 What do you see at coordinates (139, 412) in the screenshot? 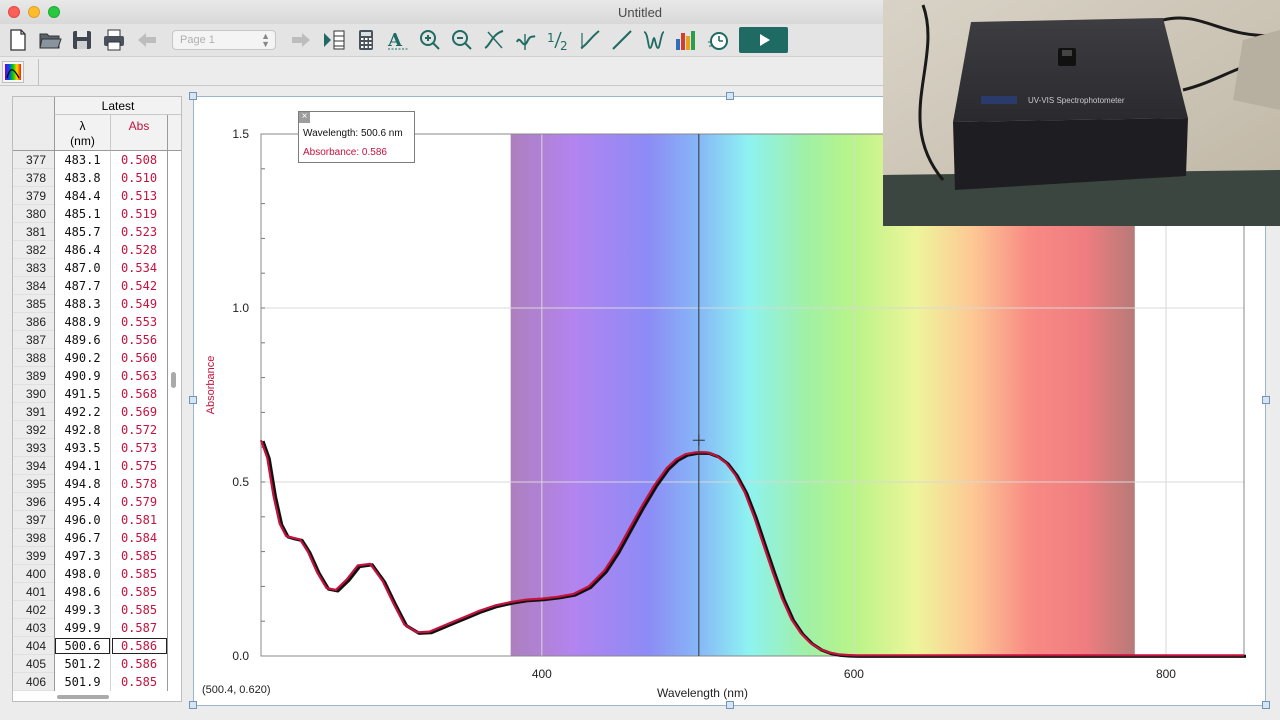
I see `absorbance-cell: 0.569` at bounding box center [139, 412].